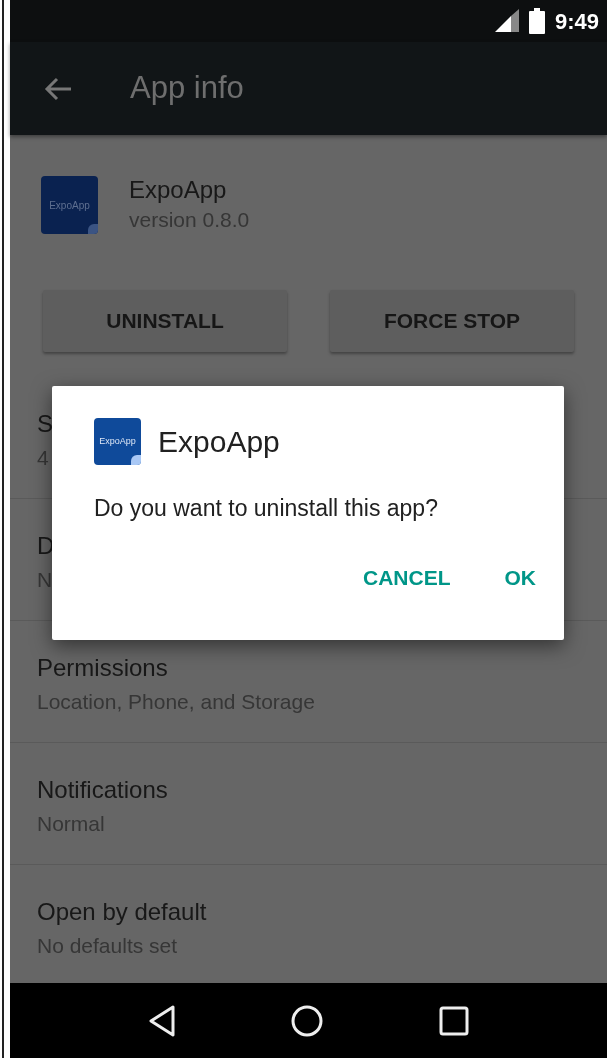  I want to click on action-button: UNINSTALL, so click(165, 321).